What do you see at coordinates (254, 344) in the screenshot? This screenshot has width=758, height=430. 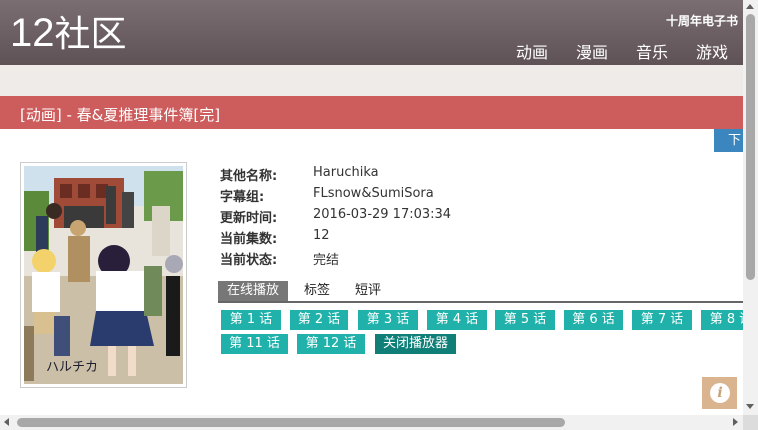 I see `episode-button-11: 第 11 话` at bounding box center [254, 344].